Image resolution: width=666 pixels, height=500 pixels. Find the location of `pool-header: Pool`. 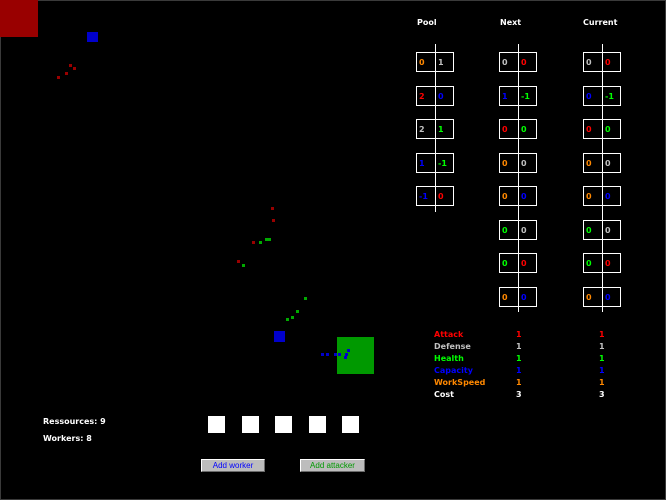

pool-header: Pool is located at coordinates (427, 22).